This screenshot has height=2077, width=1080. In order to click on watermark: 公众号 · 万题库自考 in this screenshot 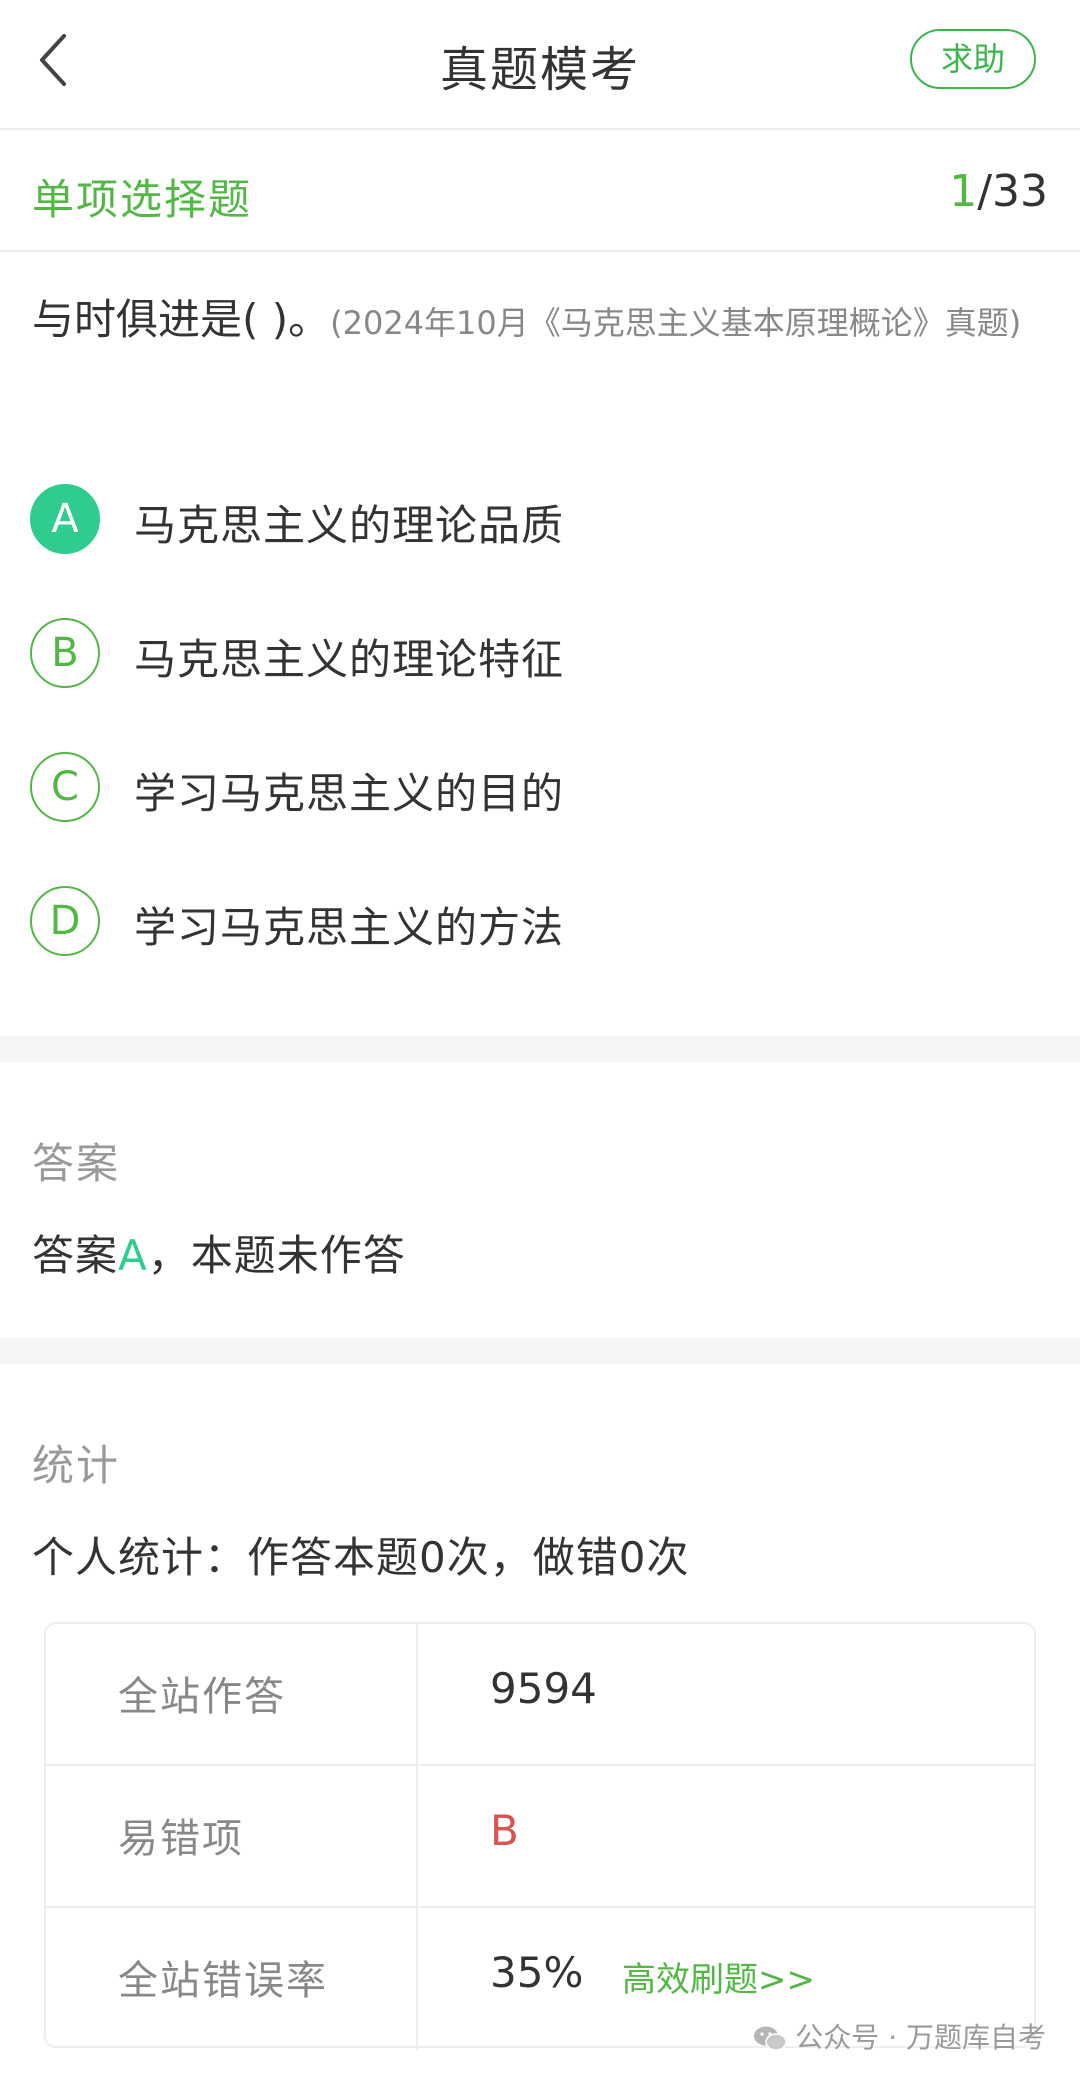, I will do `click(899, 2036)`.